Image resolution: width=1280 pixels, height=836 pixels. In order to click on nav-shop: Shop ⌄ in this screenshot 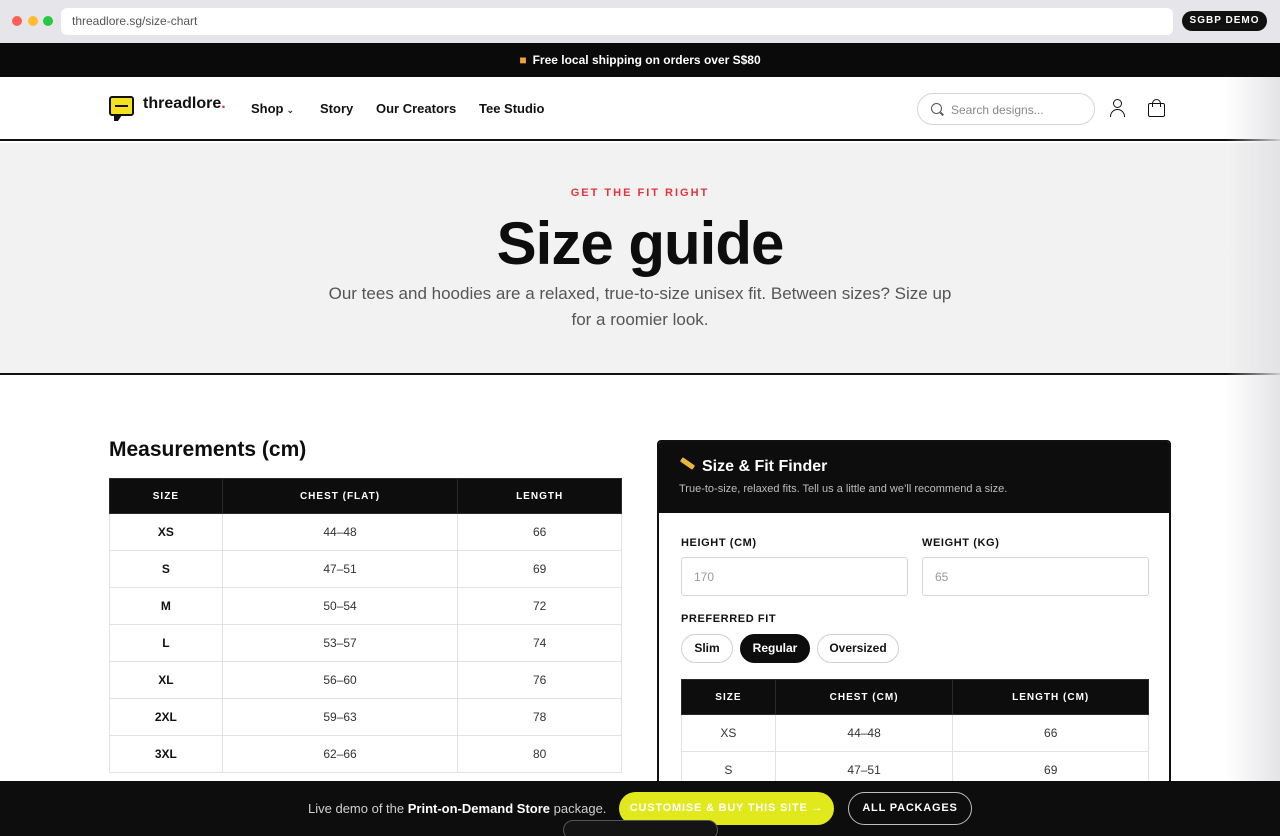, I will do `click(272, 108)`.